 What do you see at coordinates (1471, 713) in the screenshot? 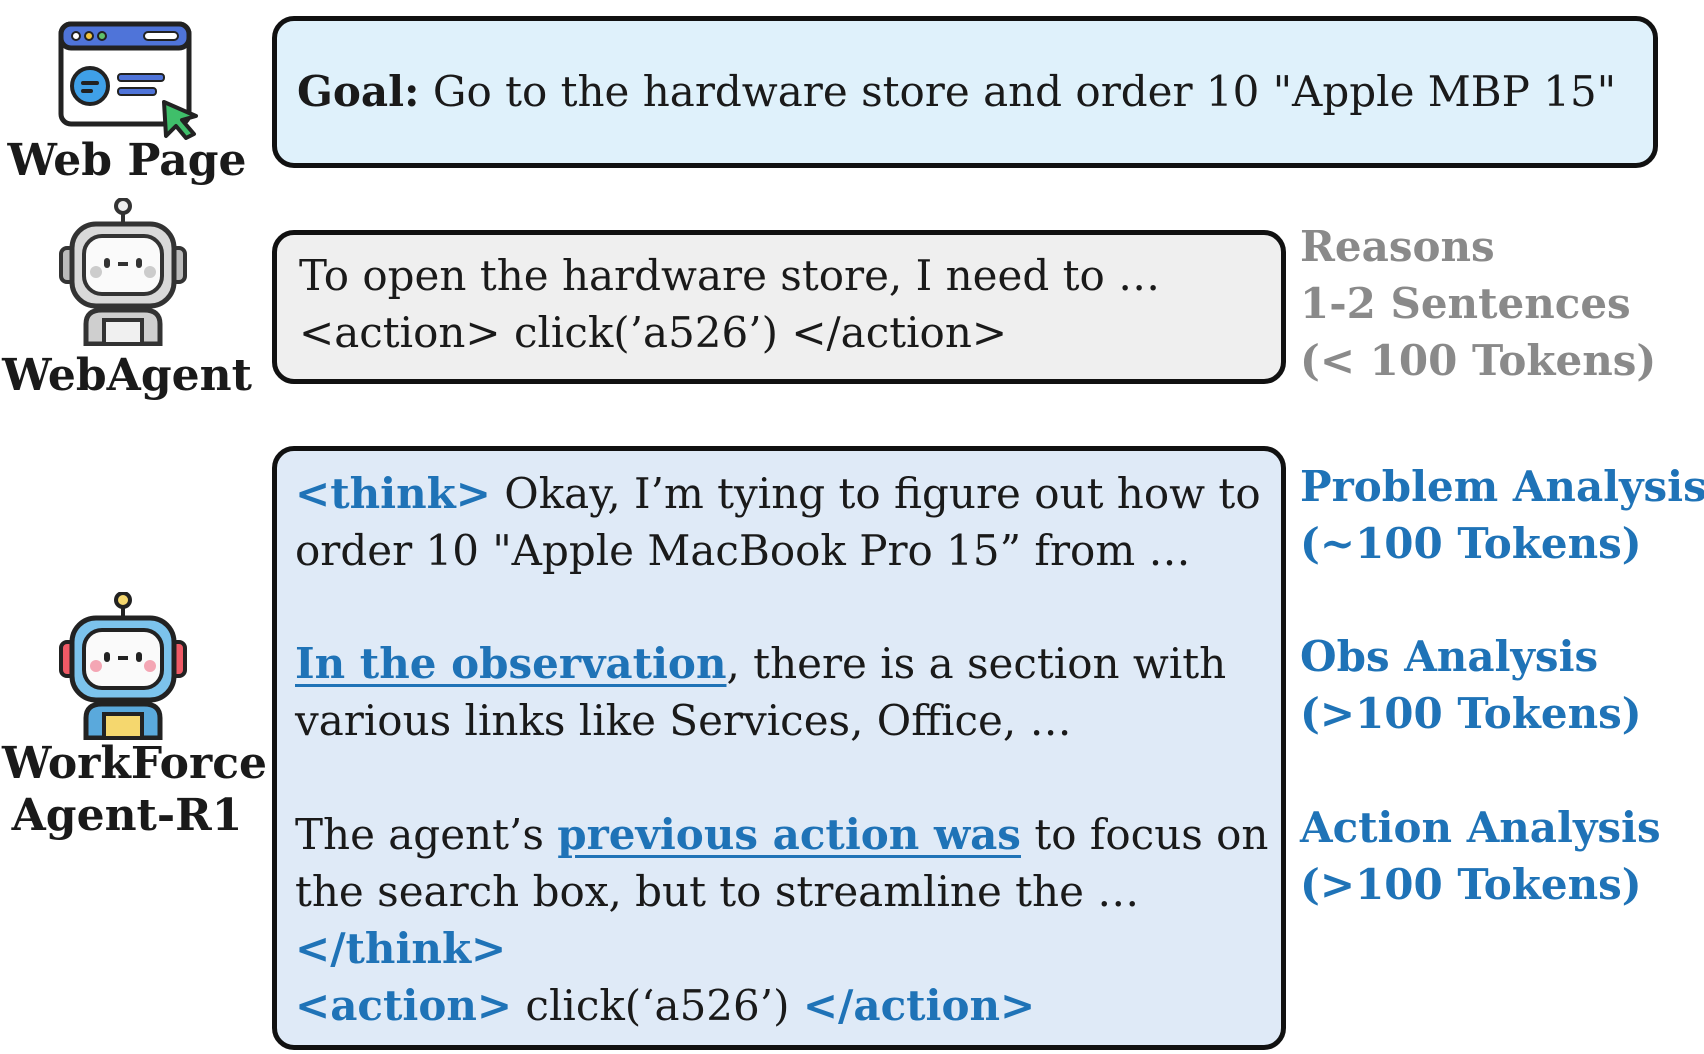
I see `obs-analysis-tokens: (>100 Tokens)` at bounding box center [1471, 713].